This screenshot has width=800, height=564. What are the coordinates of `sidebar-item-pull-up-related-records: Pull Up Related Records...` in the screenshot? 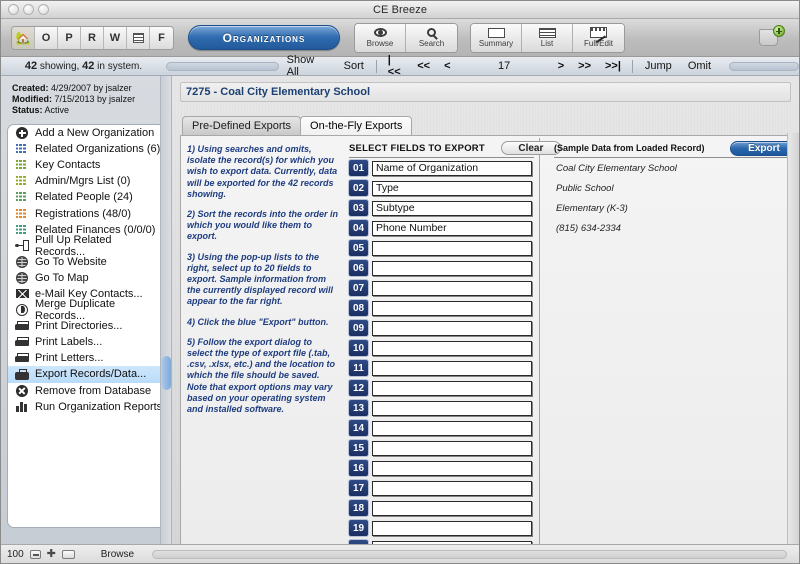 It's located at (86, 246).